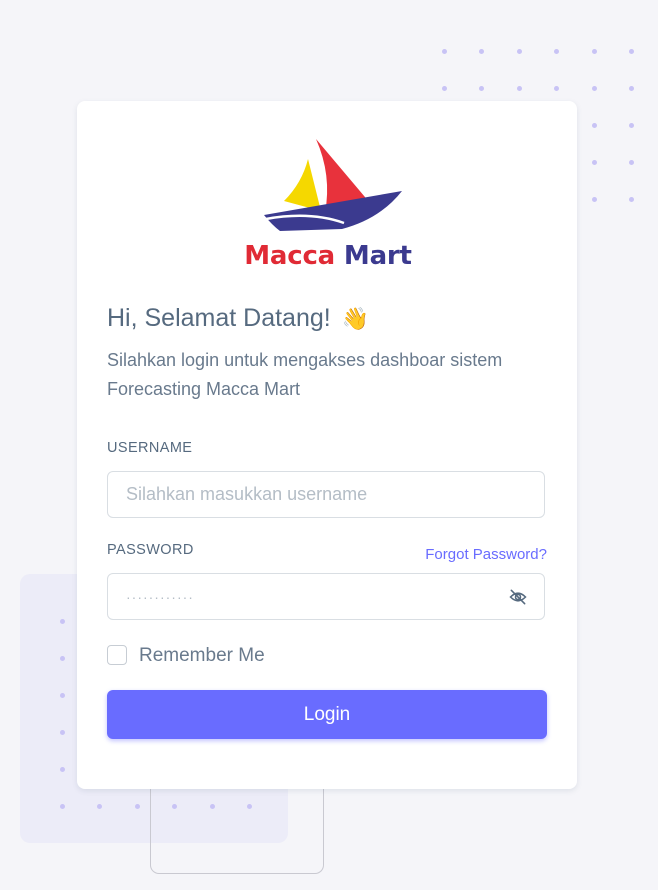 The height and width of the screenshot is (890, 658). What do you see at coordinates (326, 494) in the screenshot?
I see `username-input` at bounding box center [326, 494].